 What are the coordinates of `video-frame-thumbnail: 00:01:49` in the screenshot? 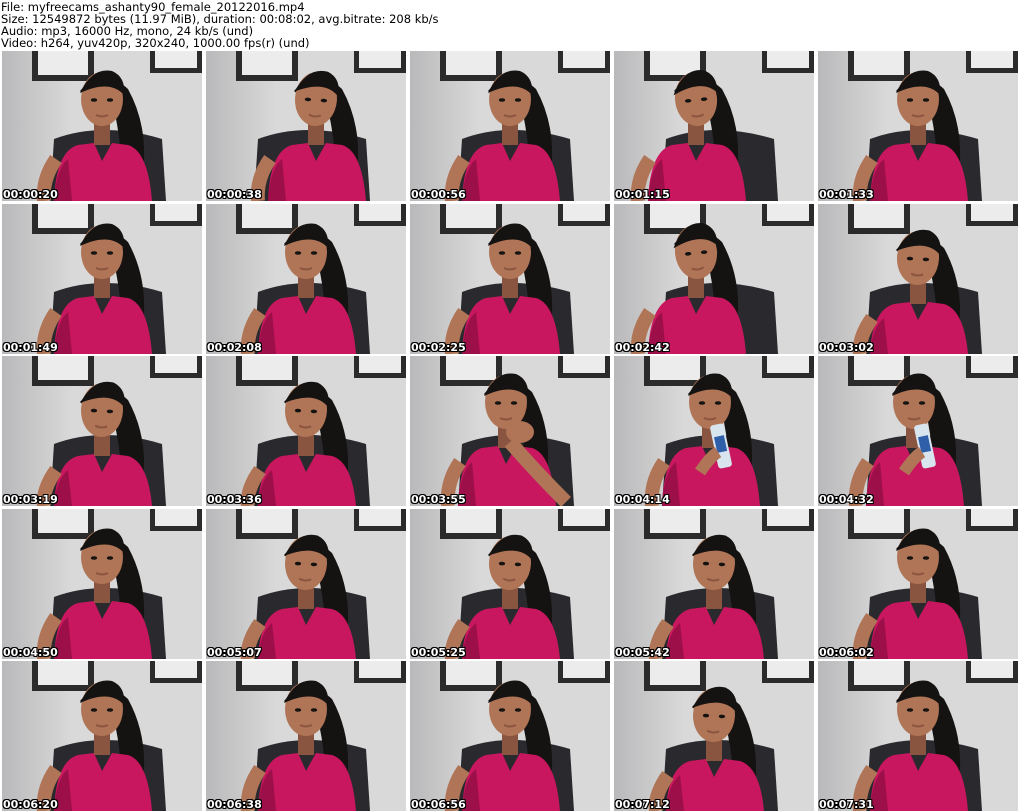 It's located at (102, 278).